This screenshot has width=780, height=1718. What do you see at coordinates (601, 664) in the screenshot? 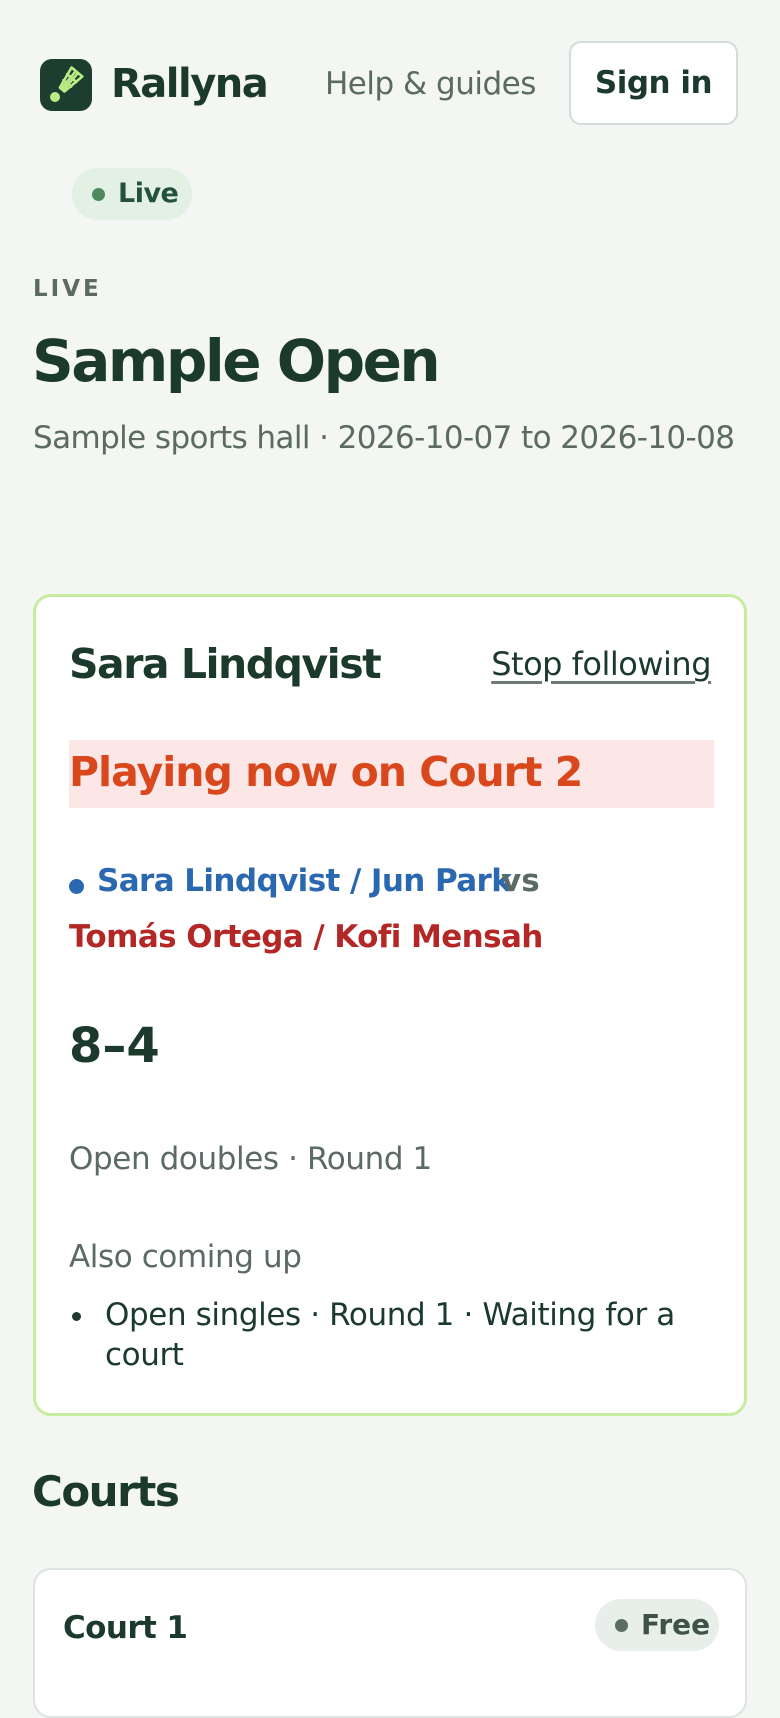
I see `stop-following-link: Stop following` at bounding box center [601, 664].